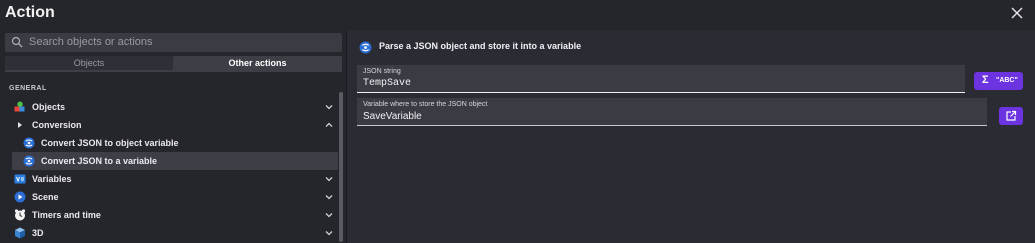 This screenshot has width=1035, height=243. I want to click on section-heading: GENERAL, so click(28, 88).